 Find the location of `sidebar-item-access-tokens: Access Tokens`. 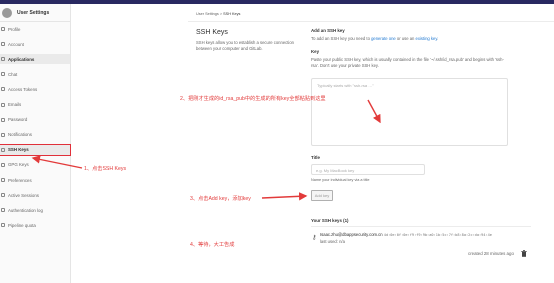

sidebar-item-access-tokens: Access Tokens is located at coordinates (35, 89).